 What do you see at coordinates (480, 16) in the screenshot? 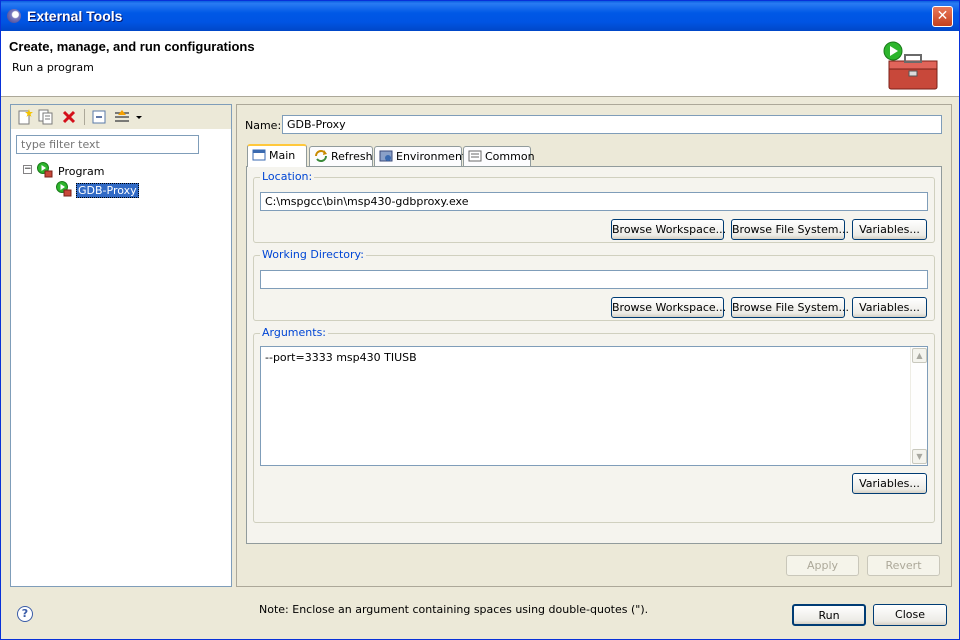
I see `title-bar: External Tools ✕` at bounding box center [480, 16].